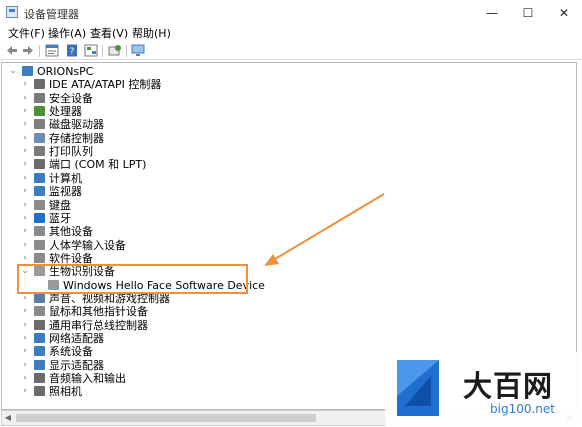 The height and width of the screenshot is (427, 582). I want to click on site-watermark: 大百网 big100.net, so click(483, 389).